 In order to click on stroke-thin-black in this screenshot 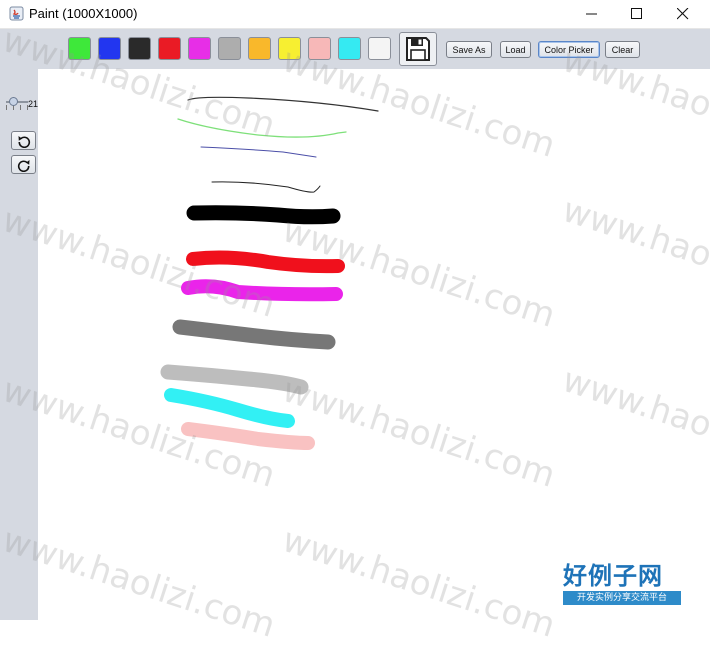, I will do `click(266, 187)`.